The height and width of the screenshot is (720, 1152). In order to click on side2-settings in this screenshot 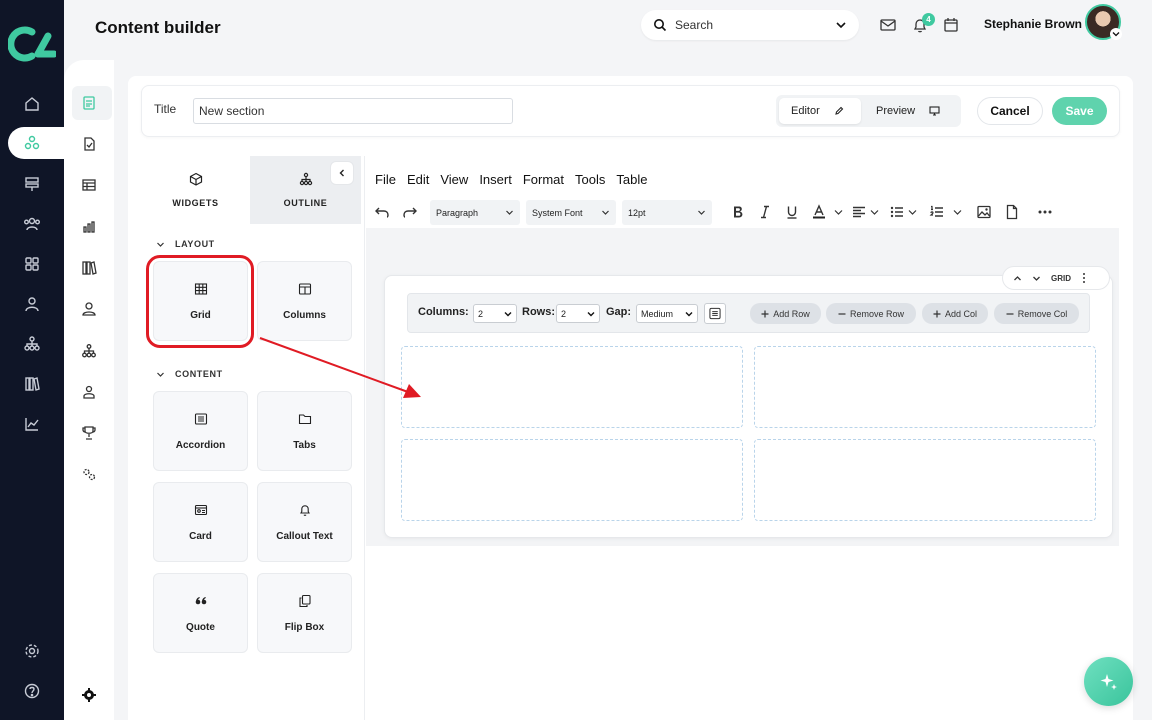, I will do `click(89, 695)`.